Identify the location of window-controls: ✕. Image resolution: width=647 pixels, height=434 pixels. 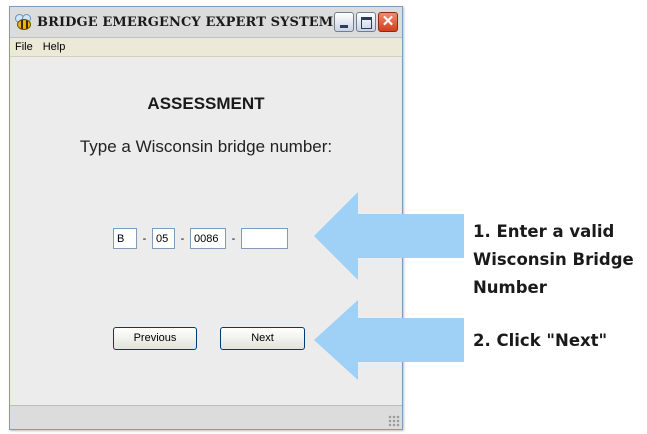
(366, 22).